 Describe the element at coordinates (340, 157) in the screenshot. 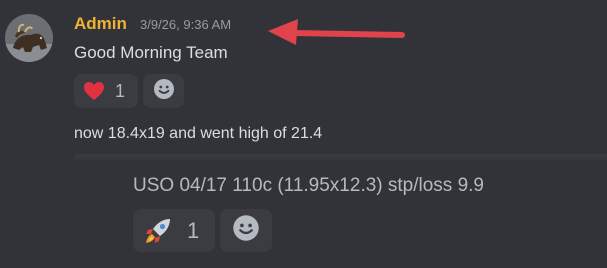

I see `embed-divider` at that location.